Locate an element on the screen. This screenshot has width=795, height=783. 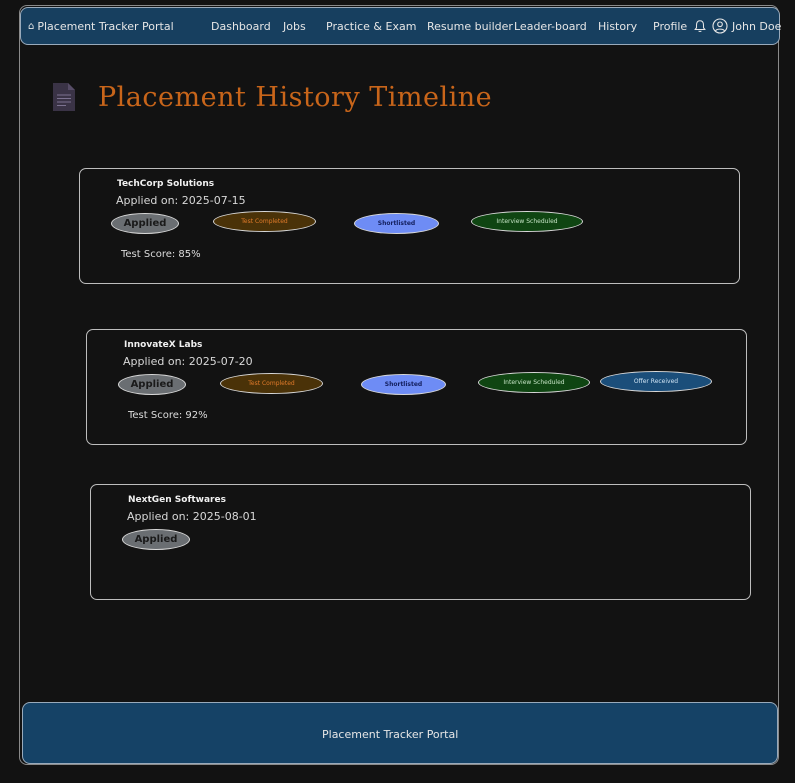
title-icon-wrap is located at coordinates (64, 97).